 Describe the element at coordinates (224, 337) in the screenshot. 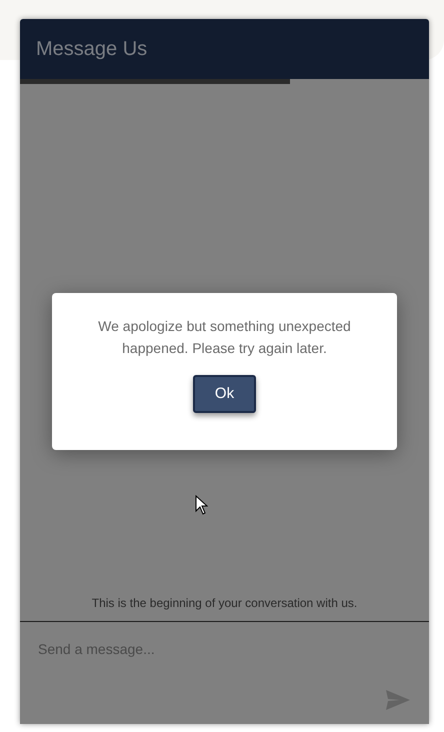

I see `error-message: We apologize but something unexpected happened. Please try again later.` at that location.